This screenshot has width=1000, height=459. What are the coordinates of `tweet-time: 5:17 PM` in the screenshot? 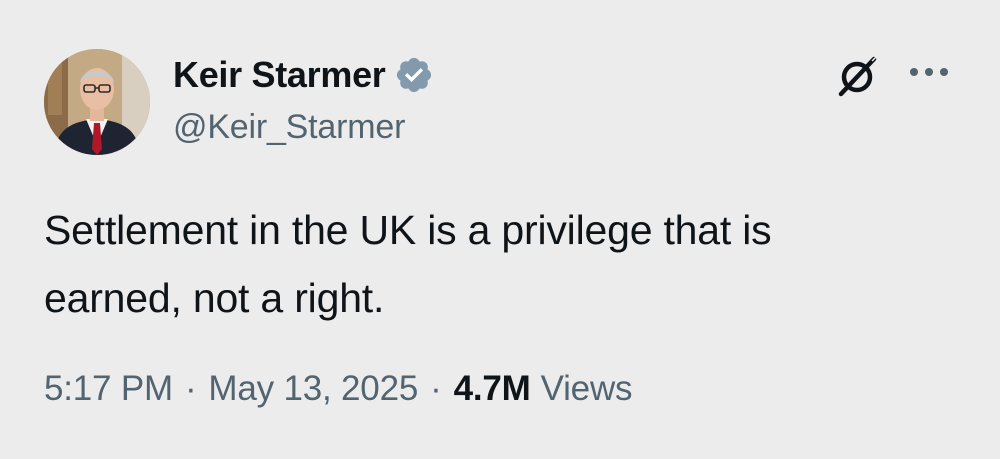 It's located at (108, 389).